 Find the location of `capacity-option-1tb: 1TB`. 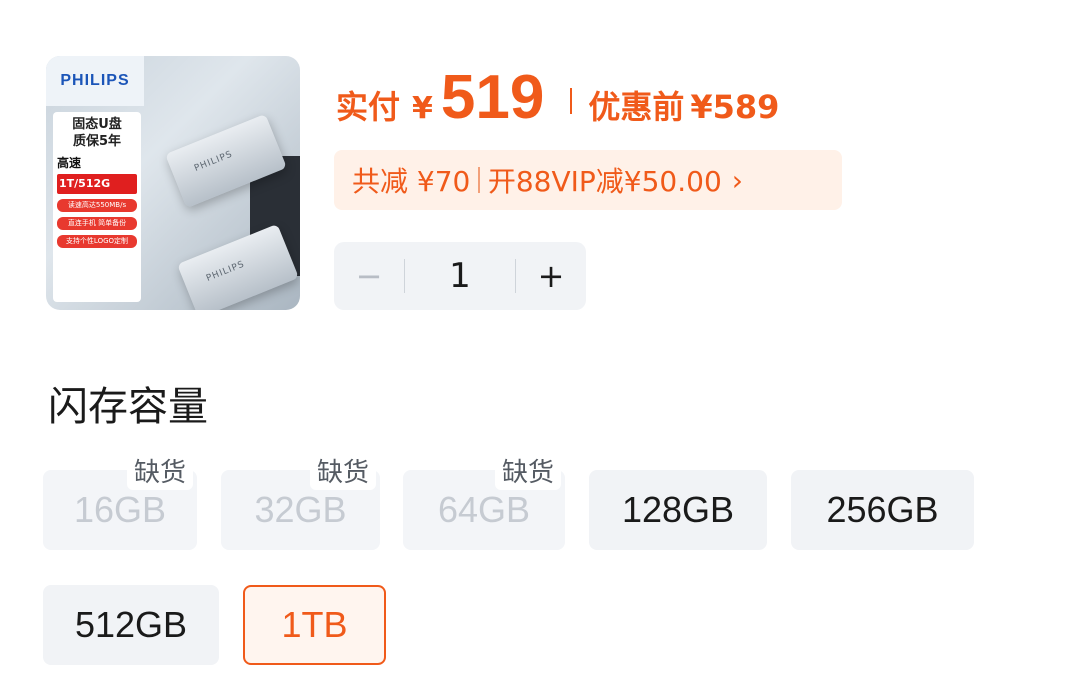

capacity-option-1tb: 1TB is located at coordinates (314, 625).